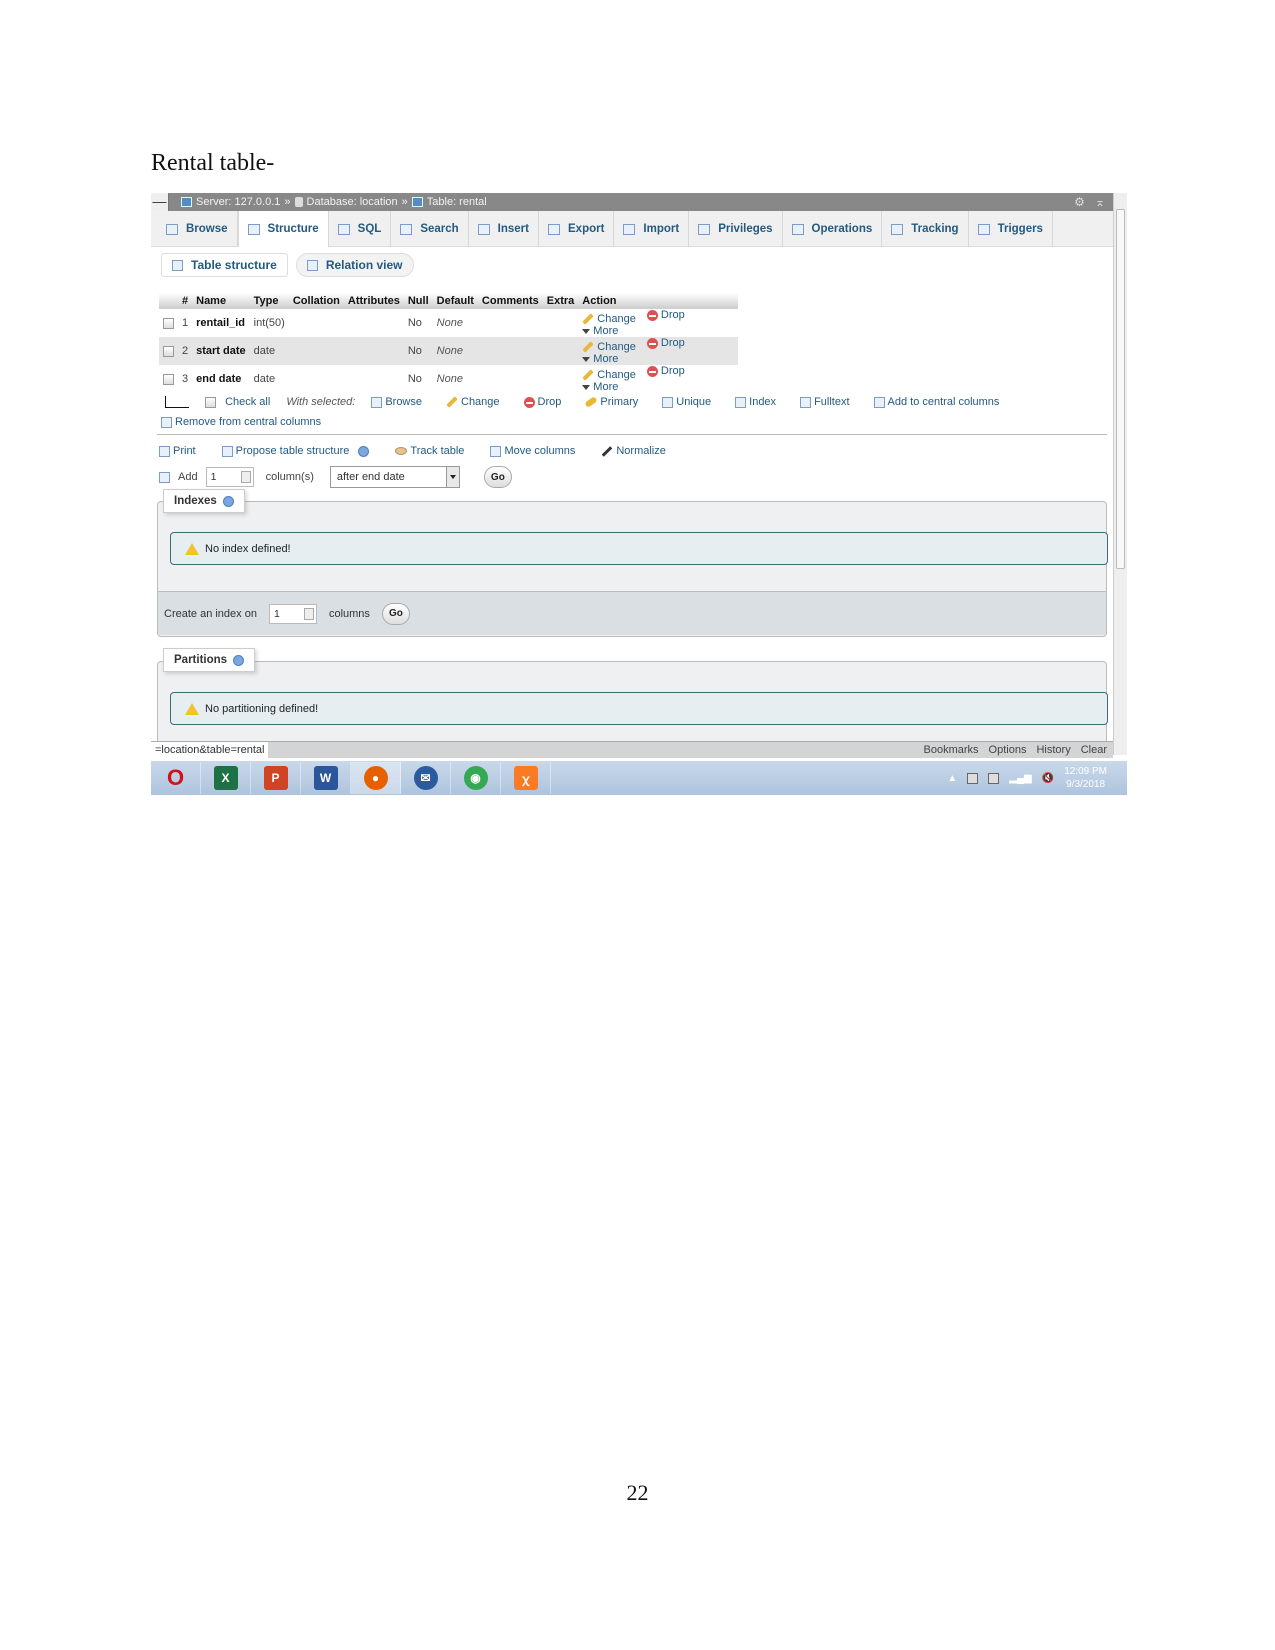  Describe the element at coordinates (396, 402) in the screenshot. I see `bulk-browse: Browse` at that location.